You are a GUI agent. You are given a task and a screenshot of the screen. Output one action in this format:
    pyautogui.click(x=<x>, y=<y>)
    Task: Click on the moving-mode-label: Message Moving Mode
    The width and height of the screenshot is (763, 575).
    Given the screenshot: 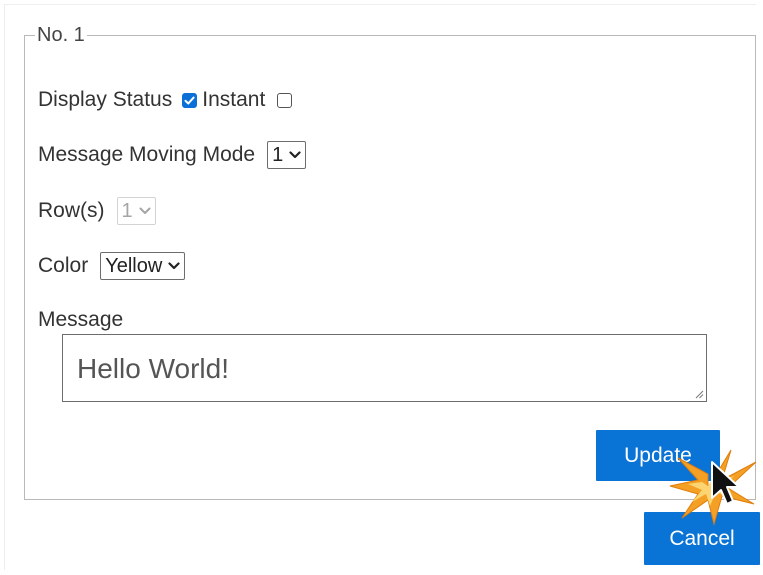 What is the action you would take?
    pyautogui.click(x=147, y=154)
    